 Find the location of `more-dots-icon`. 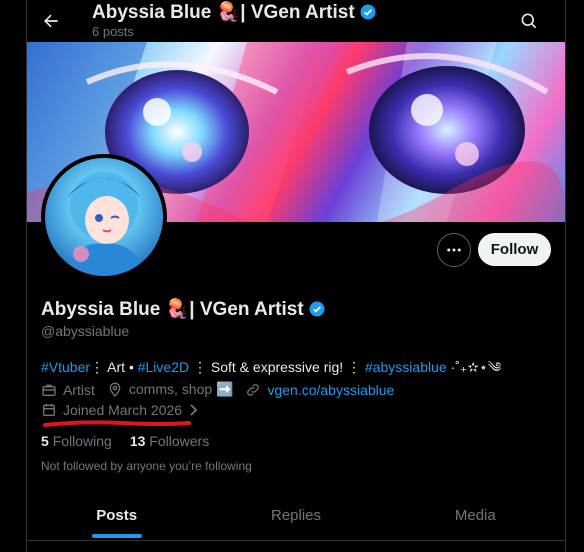

more-dots-icon is located at coordinates (454, 250).